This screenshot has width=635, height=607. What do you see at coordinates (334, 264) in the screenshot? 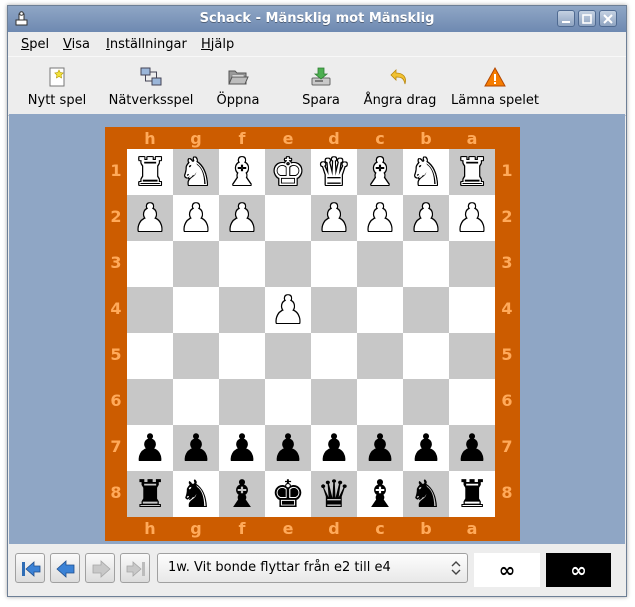
I see `board-square-d3` at bounding box center [334, 264].